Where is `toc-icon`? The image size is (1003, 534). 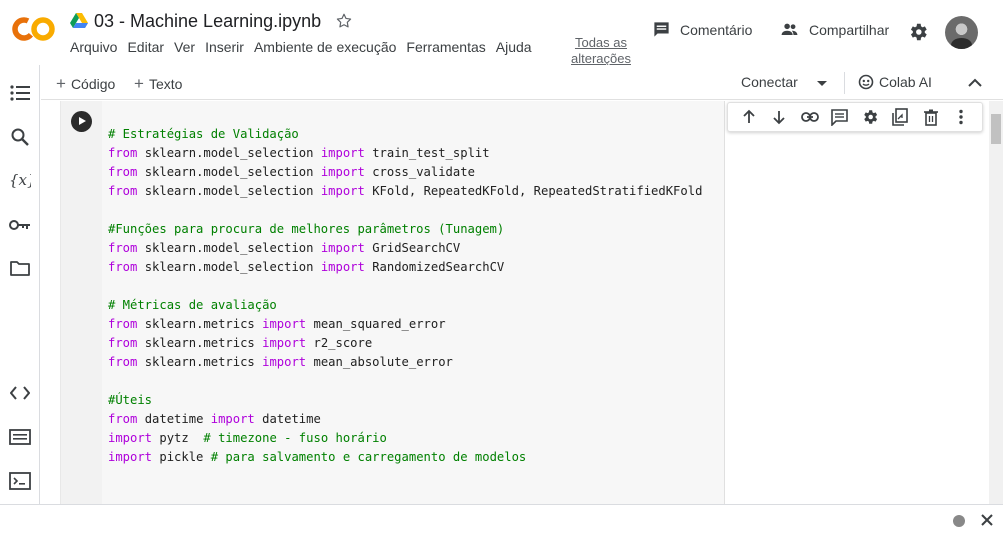
toc-icon is located at coordinates (20, 93).